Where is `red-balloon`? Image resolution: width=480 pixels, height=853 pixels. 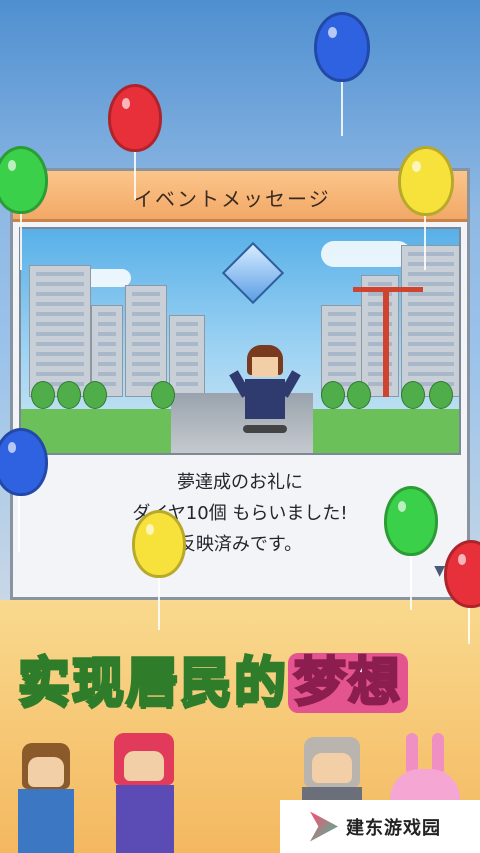 red-balloon is located at coordinates (135, 118).